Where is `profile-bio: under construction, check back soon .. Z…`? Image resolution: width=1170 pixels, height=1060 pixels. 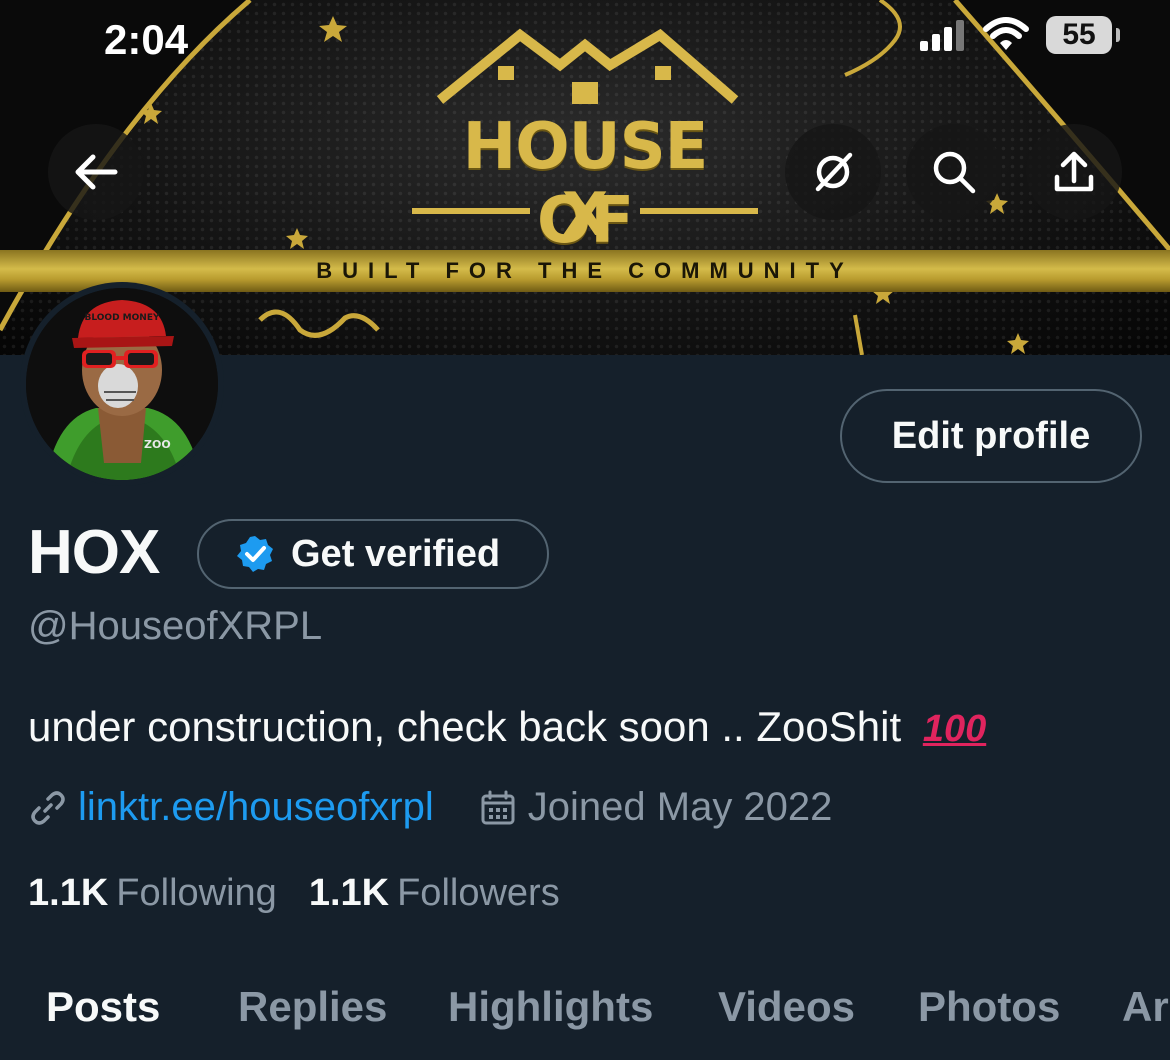
profile-bio: under construction, check back soon .. Z… is located at coordinates (507, 727).